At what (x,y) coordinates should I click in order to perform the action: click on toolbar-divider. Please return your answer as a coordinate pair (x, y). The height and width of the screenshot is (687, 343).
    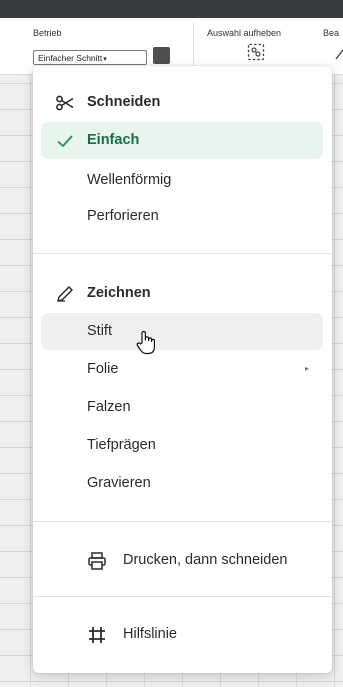
    Looking at the image, I should click on (193, 46).